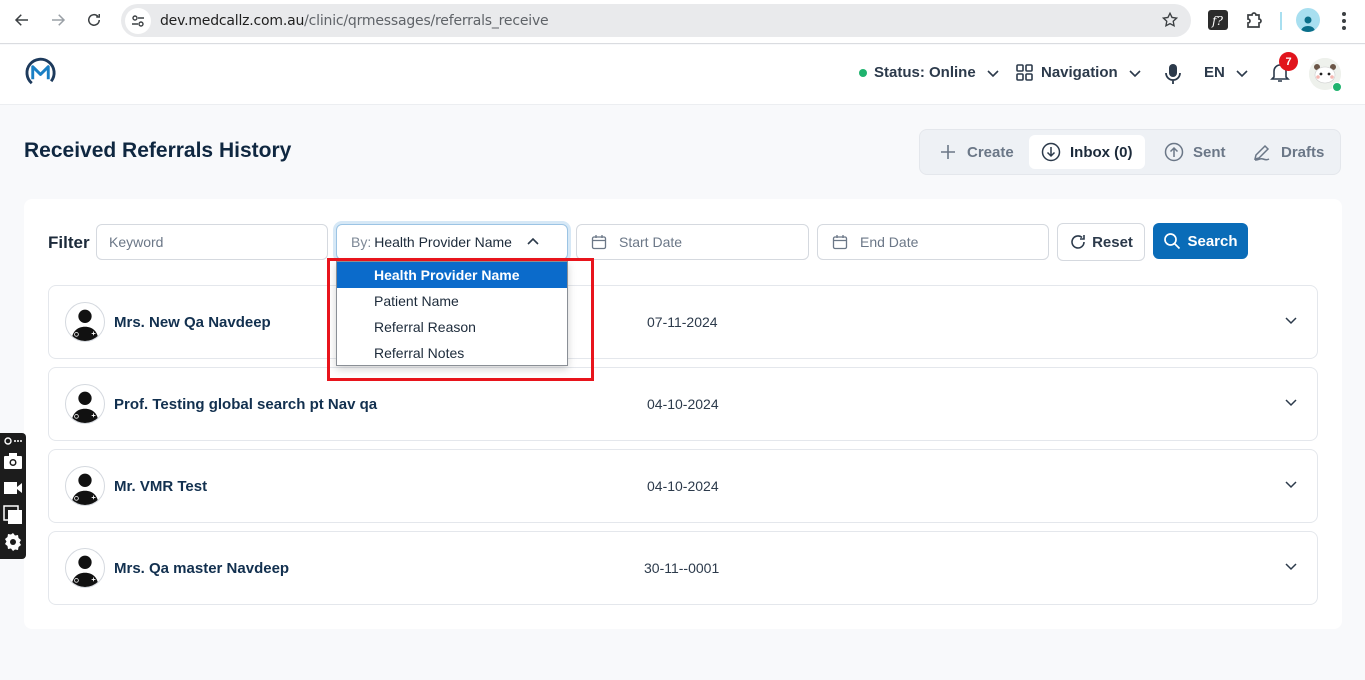 This screenshot has height=680, width=1365. Describe the element at coordinates (1101, 152) in the screenshot. I see `tab-label: Inbox (0)` at that location.